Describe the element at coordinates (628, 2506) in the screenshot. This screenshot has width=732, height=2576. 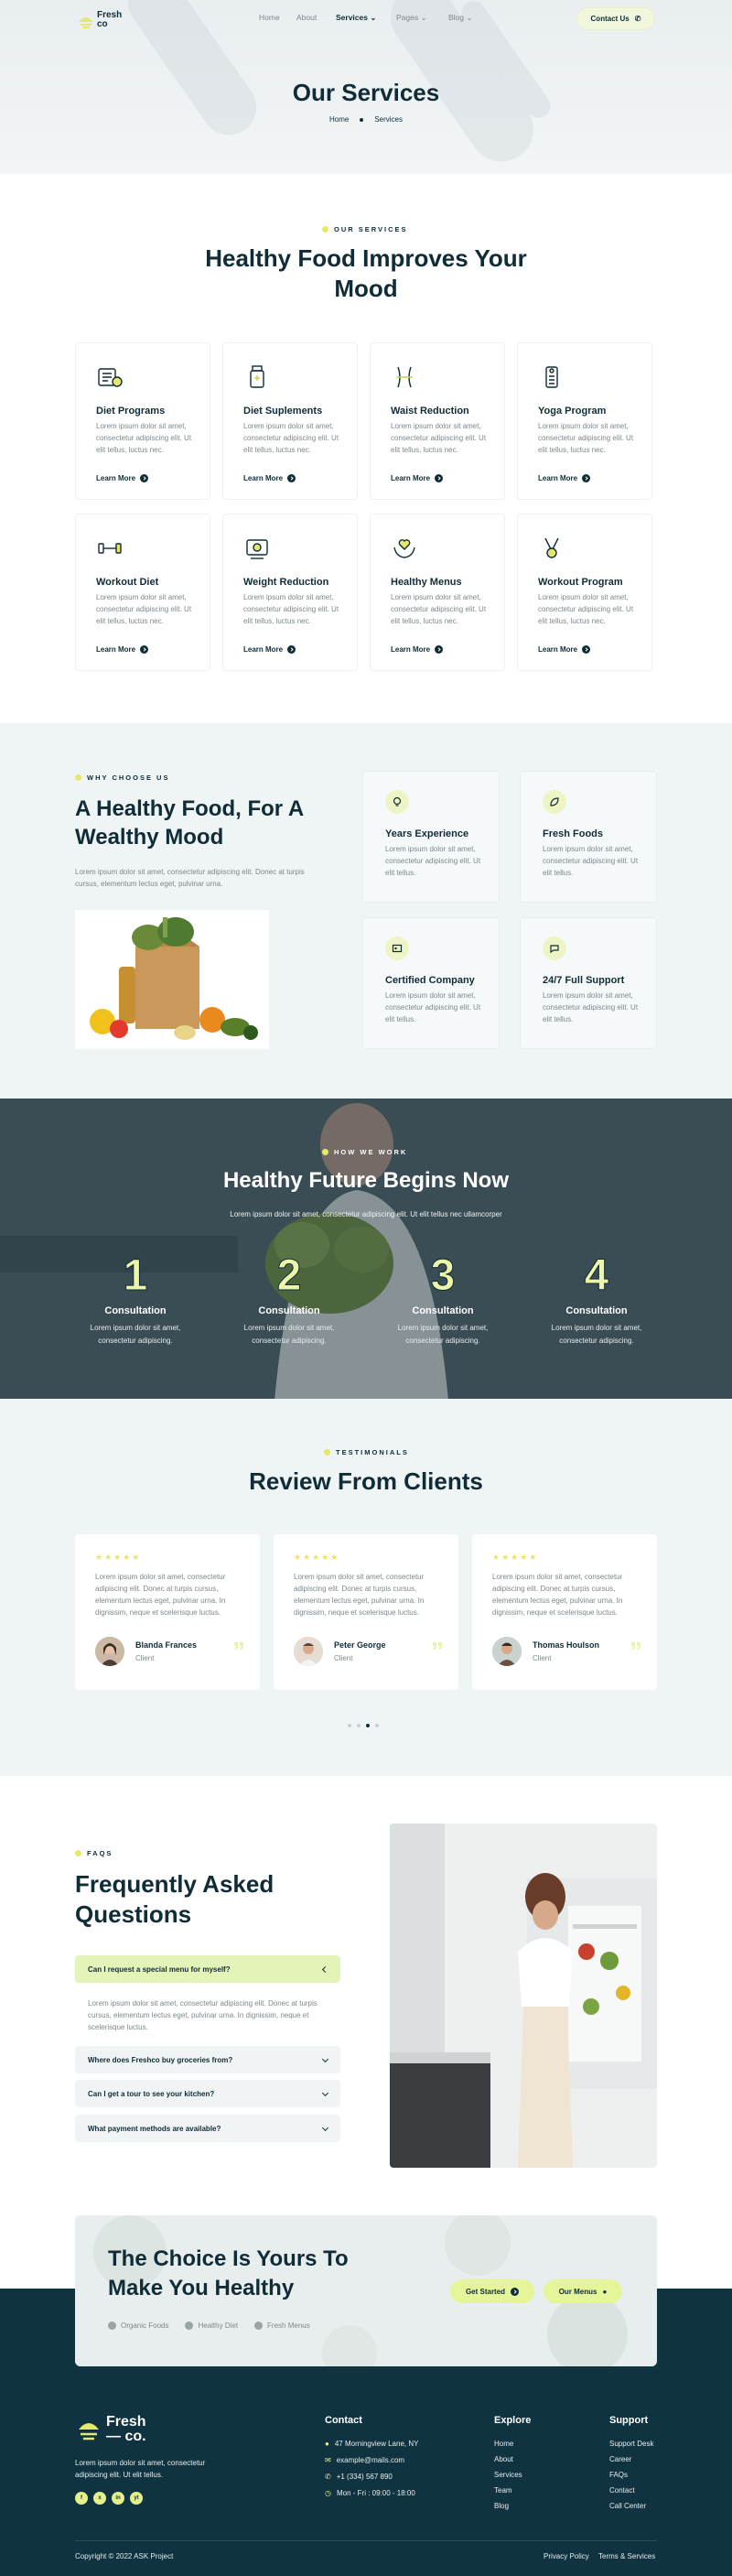
I see `footer-link-call-center: Call Center` at that location.